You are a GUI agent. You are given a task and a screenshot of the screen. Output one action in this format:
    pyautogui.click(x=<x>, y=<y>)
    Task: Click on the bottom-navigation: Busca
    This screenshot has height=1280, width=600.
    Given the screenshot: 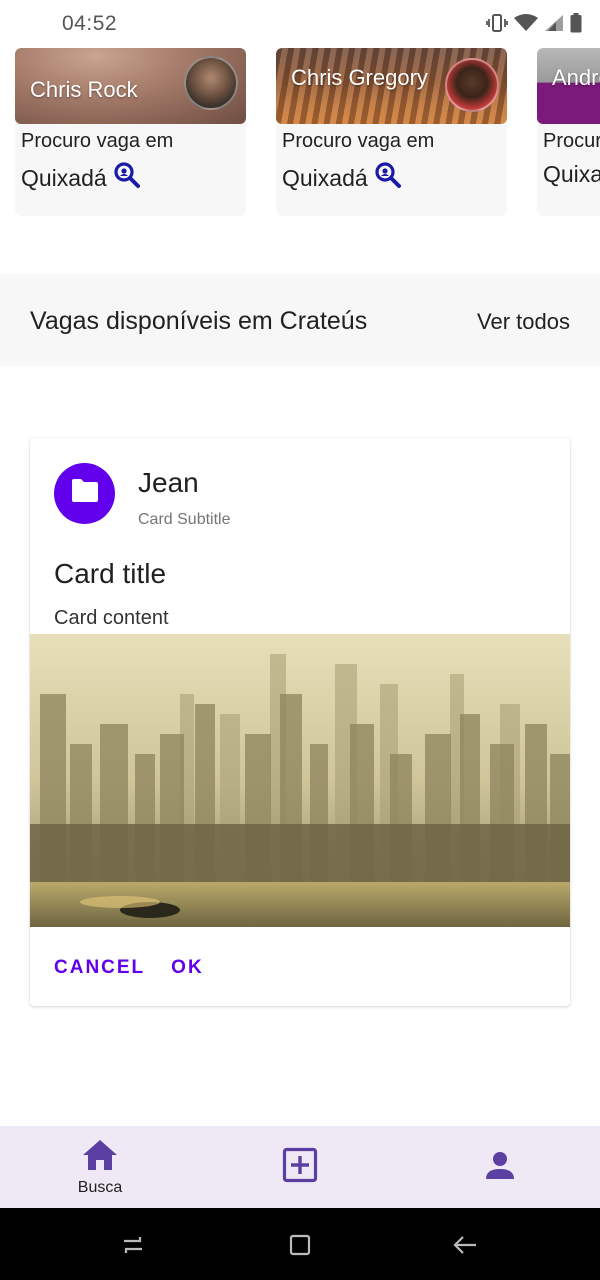 What is the action you would take?
    pyautogui.click(x=300, y=1167)
    